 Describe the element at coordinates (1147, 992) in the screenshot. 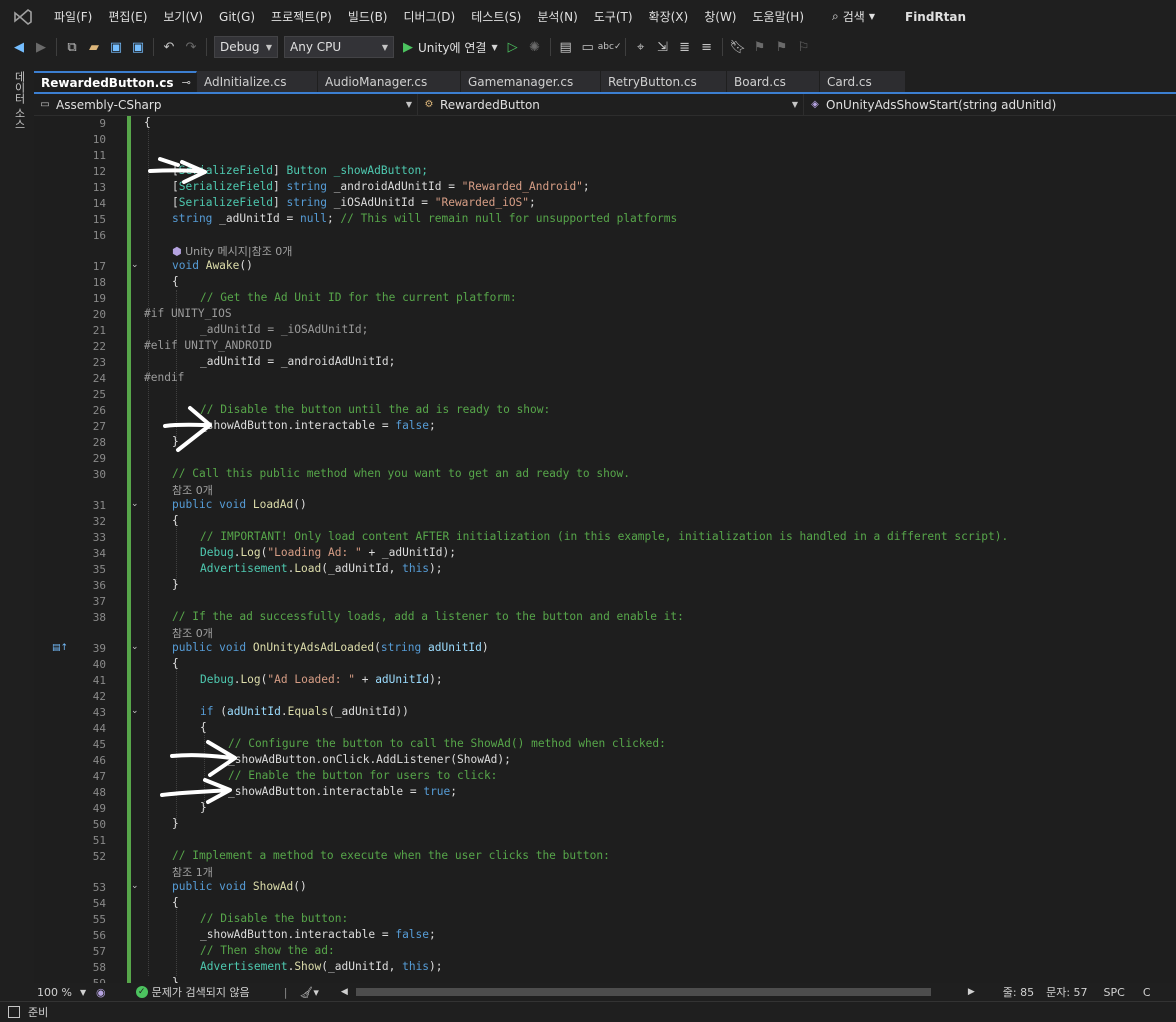

I see `line-ending-indicator: C` at that location.